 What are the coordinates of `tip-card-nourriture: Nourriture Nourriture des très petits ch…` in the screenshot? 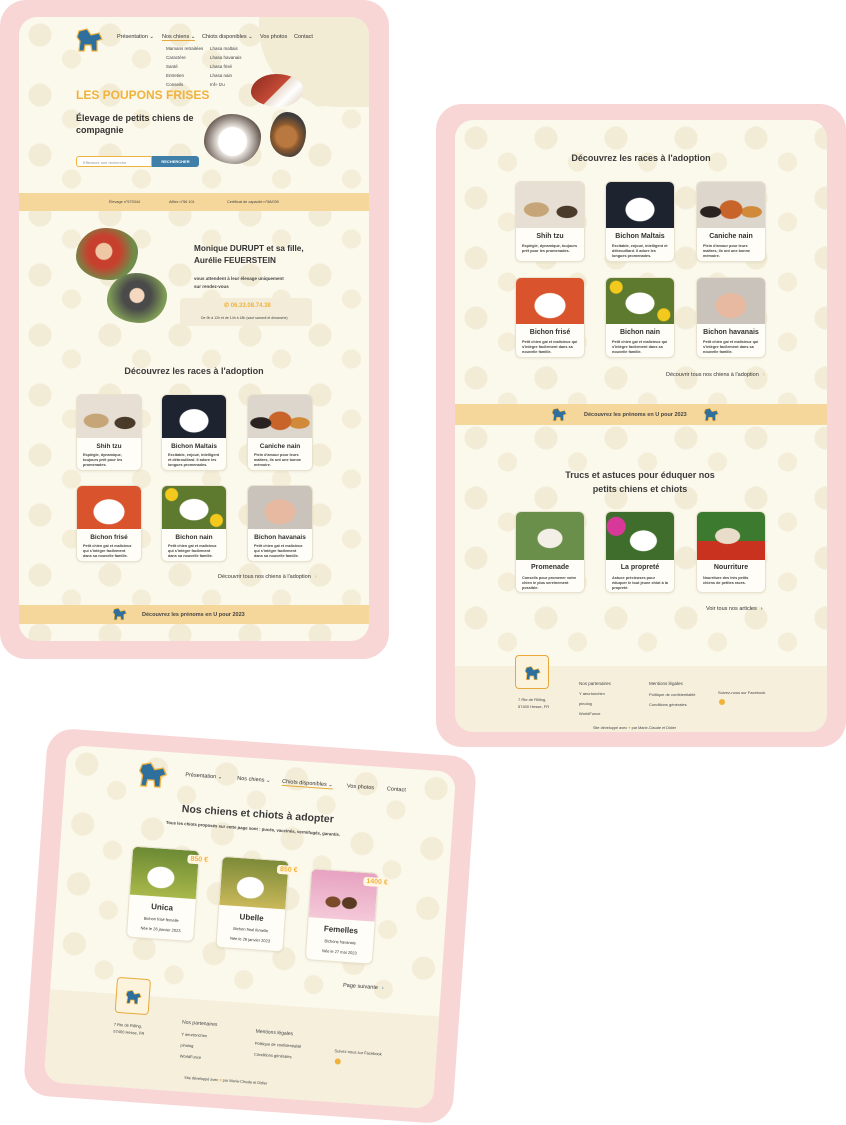 It's located at (731, 552).